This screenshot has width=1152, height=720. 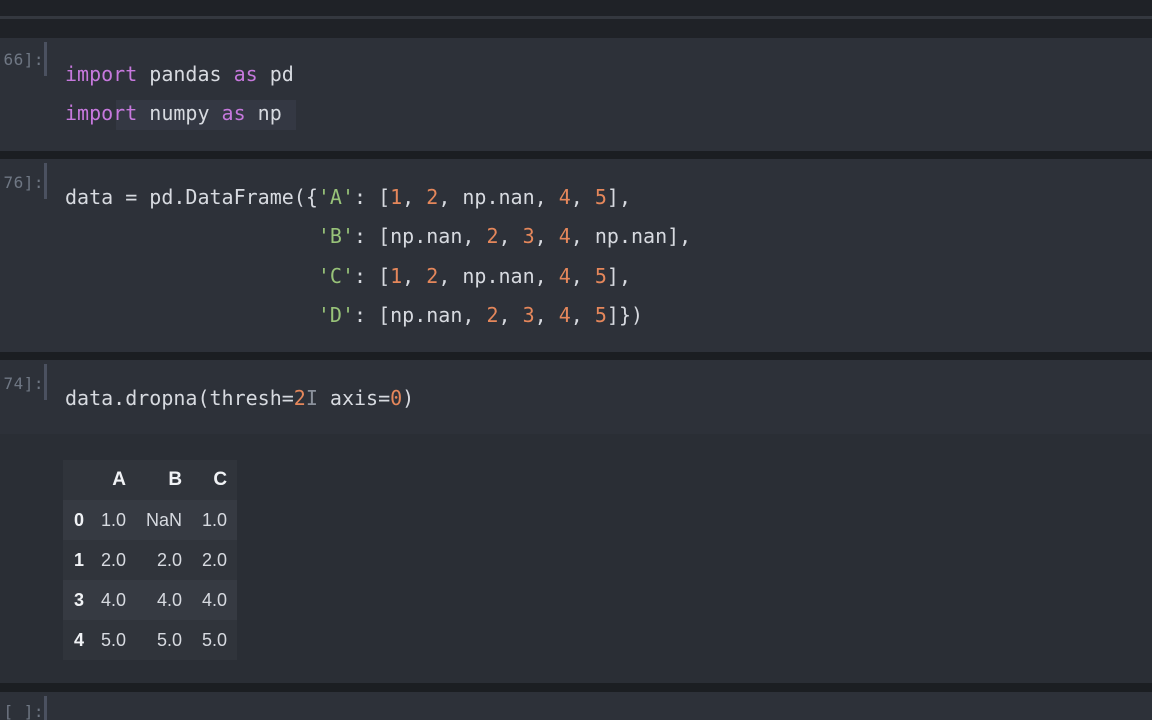 I want to click on code-line: data.dropna(thresh=2I axis=0), so click(x=239, y=398).